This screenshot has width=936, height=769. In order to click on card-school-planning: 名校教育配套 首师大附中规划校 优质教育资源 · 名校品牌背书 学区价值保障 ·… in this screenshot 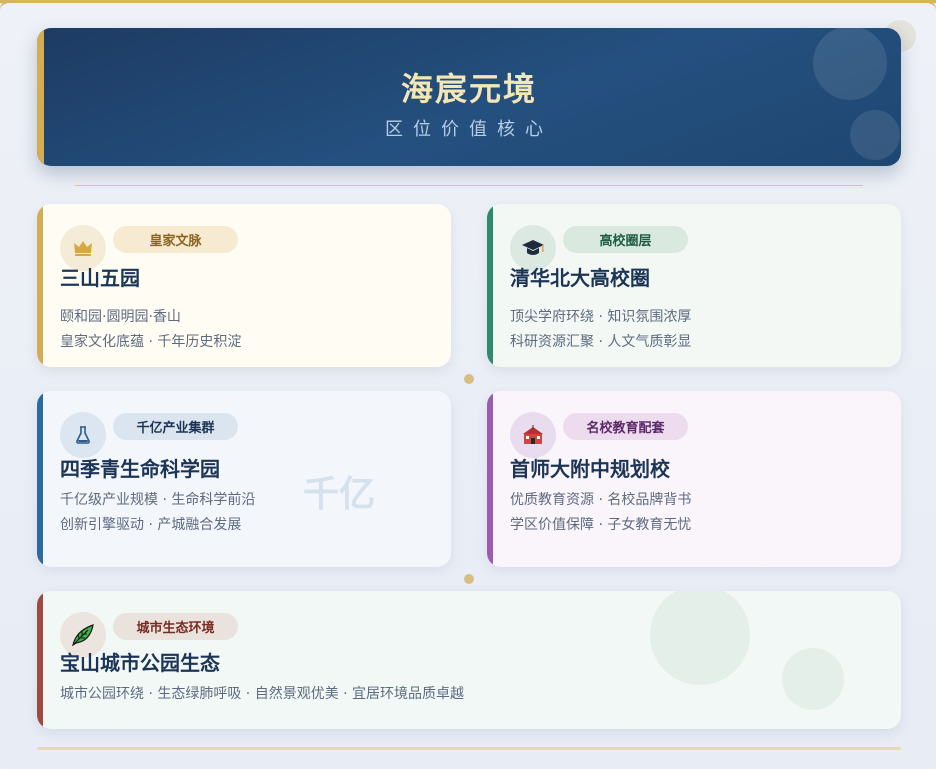, I will do `click(694, 479)`.